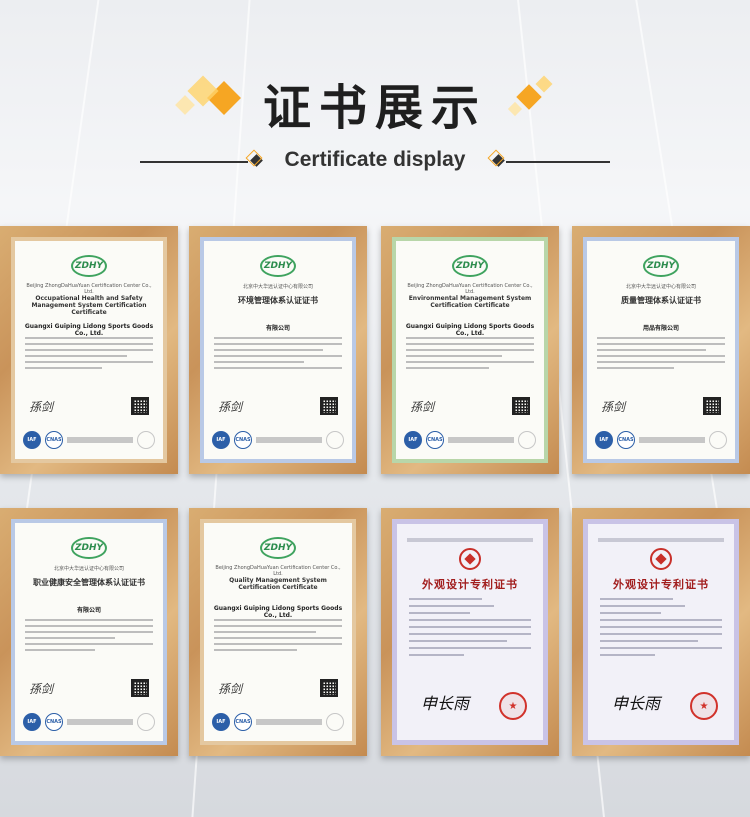 Image resolution: width=750 pixels, height=817 pixels. Describe the element at coordinates (661, 300) in the screenshot. I see `certificate-title: 质量管理体系认证证书` at that location.